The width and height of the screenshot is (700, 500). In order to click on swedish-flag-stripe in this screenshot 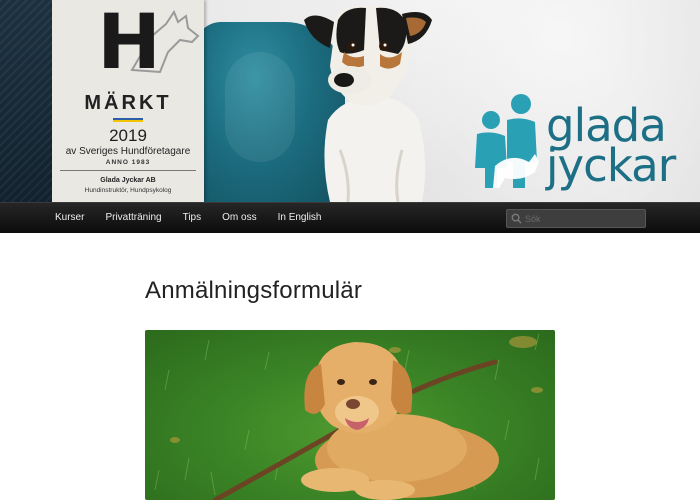, I will do `click(128, 120)`.